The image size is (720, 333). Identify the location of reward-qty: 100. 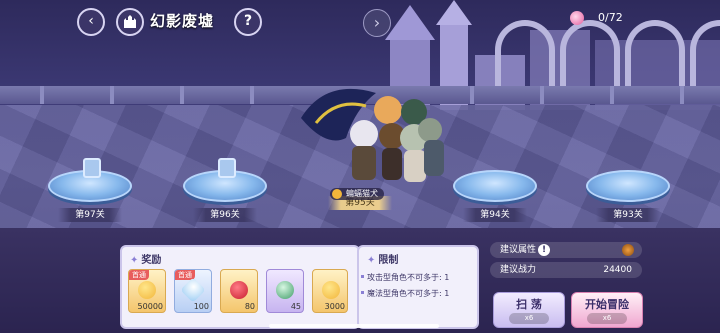
(201, 306).